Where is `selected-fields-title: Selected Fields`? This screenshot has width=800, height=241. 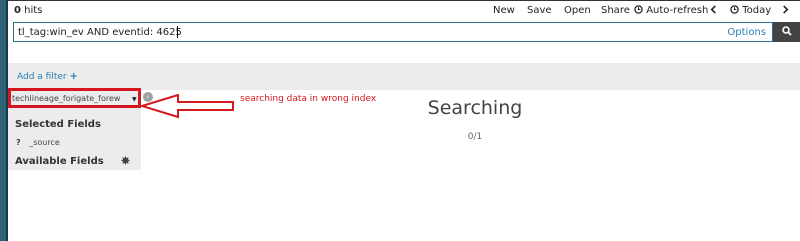 selected-fields-title: Selected Fields is located at coordinates (58, 124).